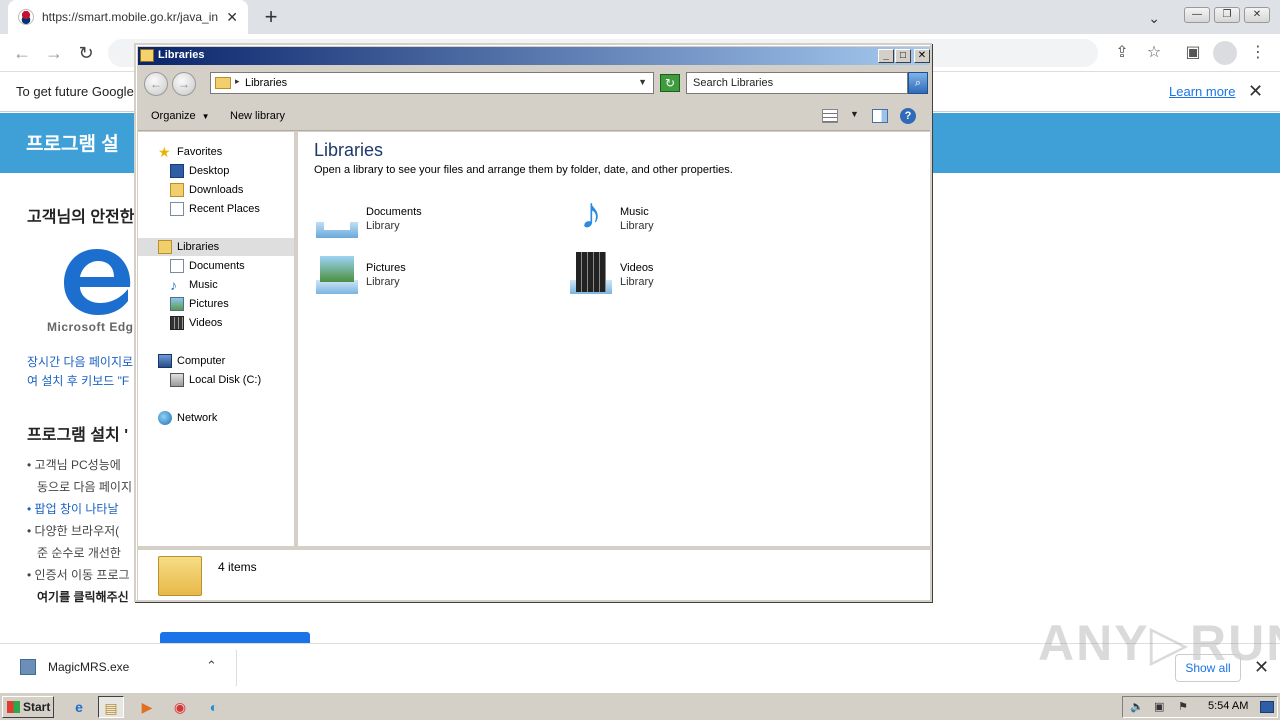  I want to click on edge-logo-icon, so click(97, 282).